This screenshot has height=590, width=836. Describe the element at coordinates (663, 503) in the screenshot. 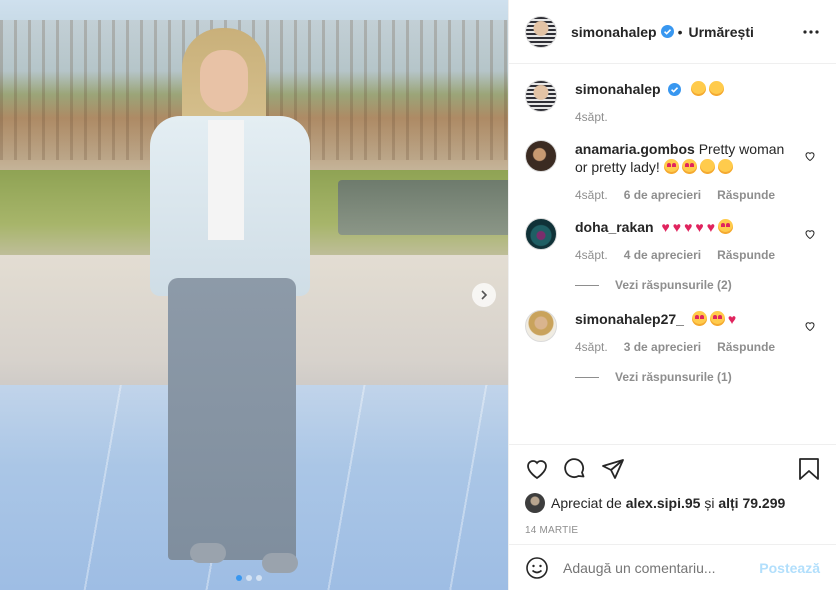

I see `liker-username: alex.sipi.95` at that location.